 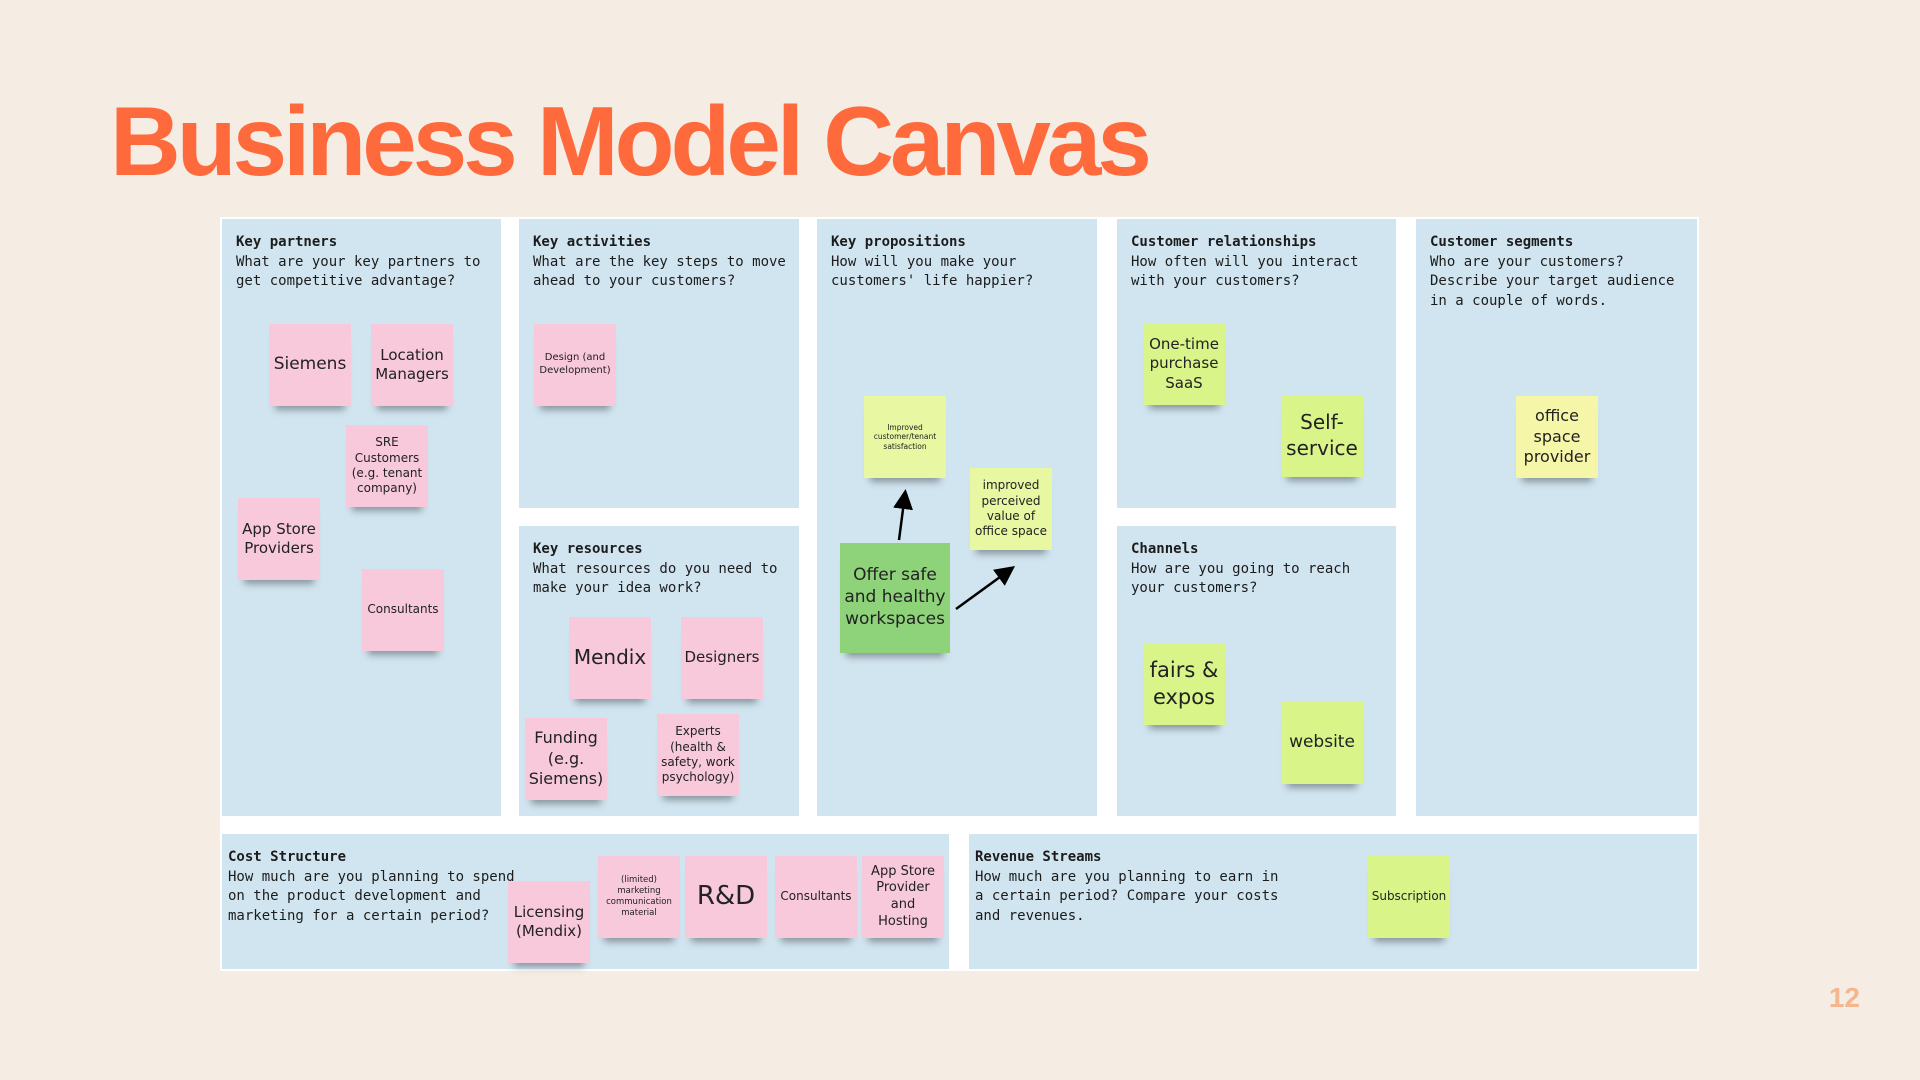 I want to click on sticky-note: Subscription, so click(x=1409, y=897).